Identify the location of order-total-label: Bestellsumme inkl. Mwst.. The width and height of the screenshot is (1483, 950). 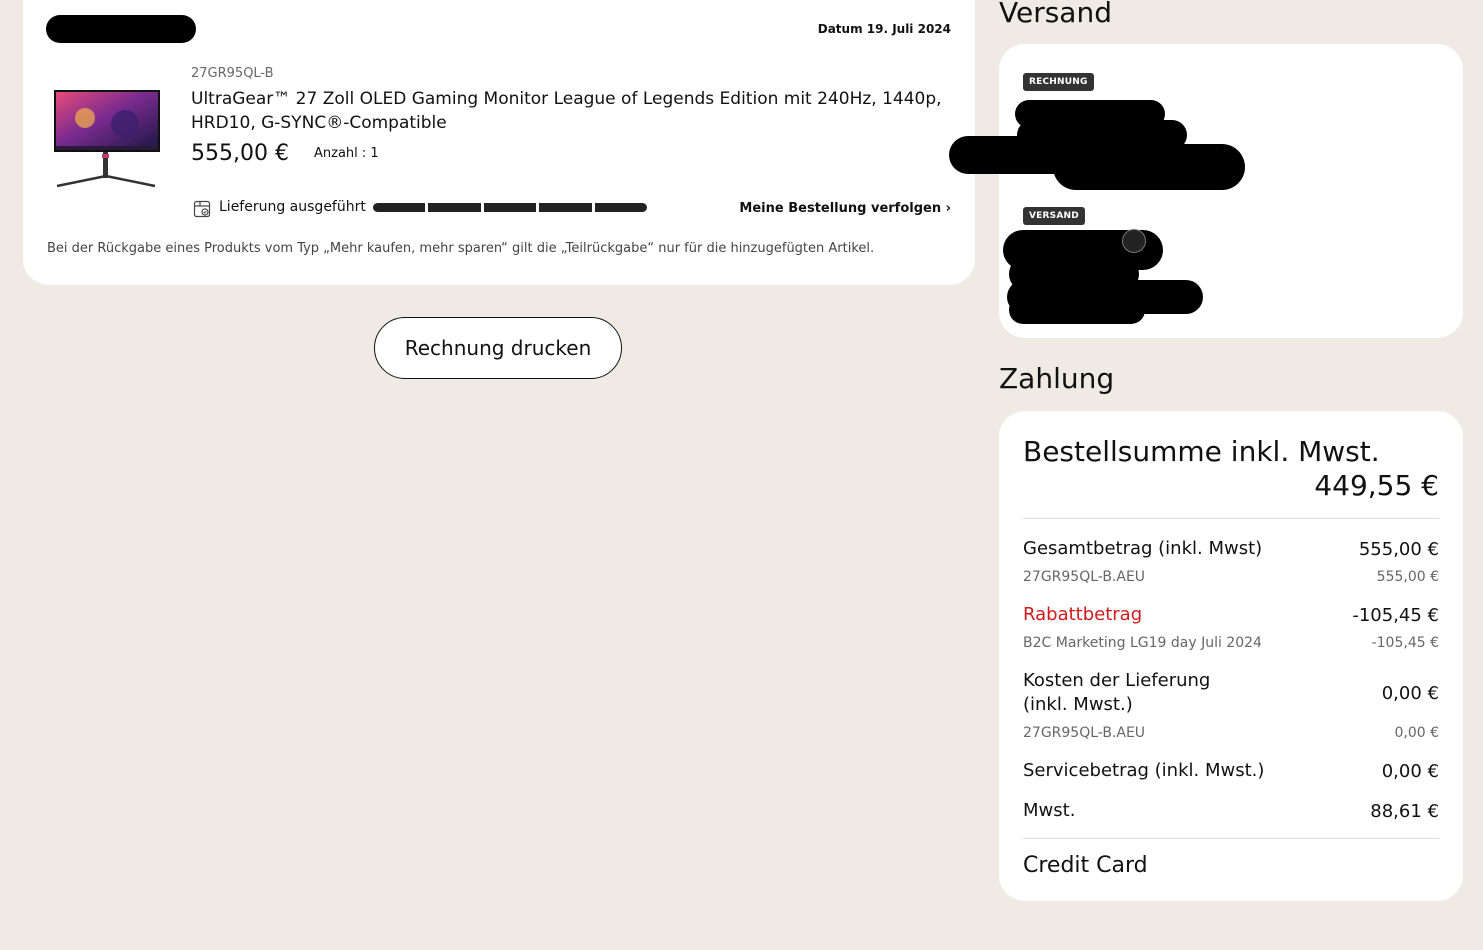
(1201, 451).